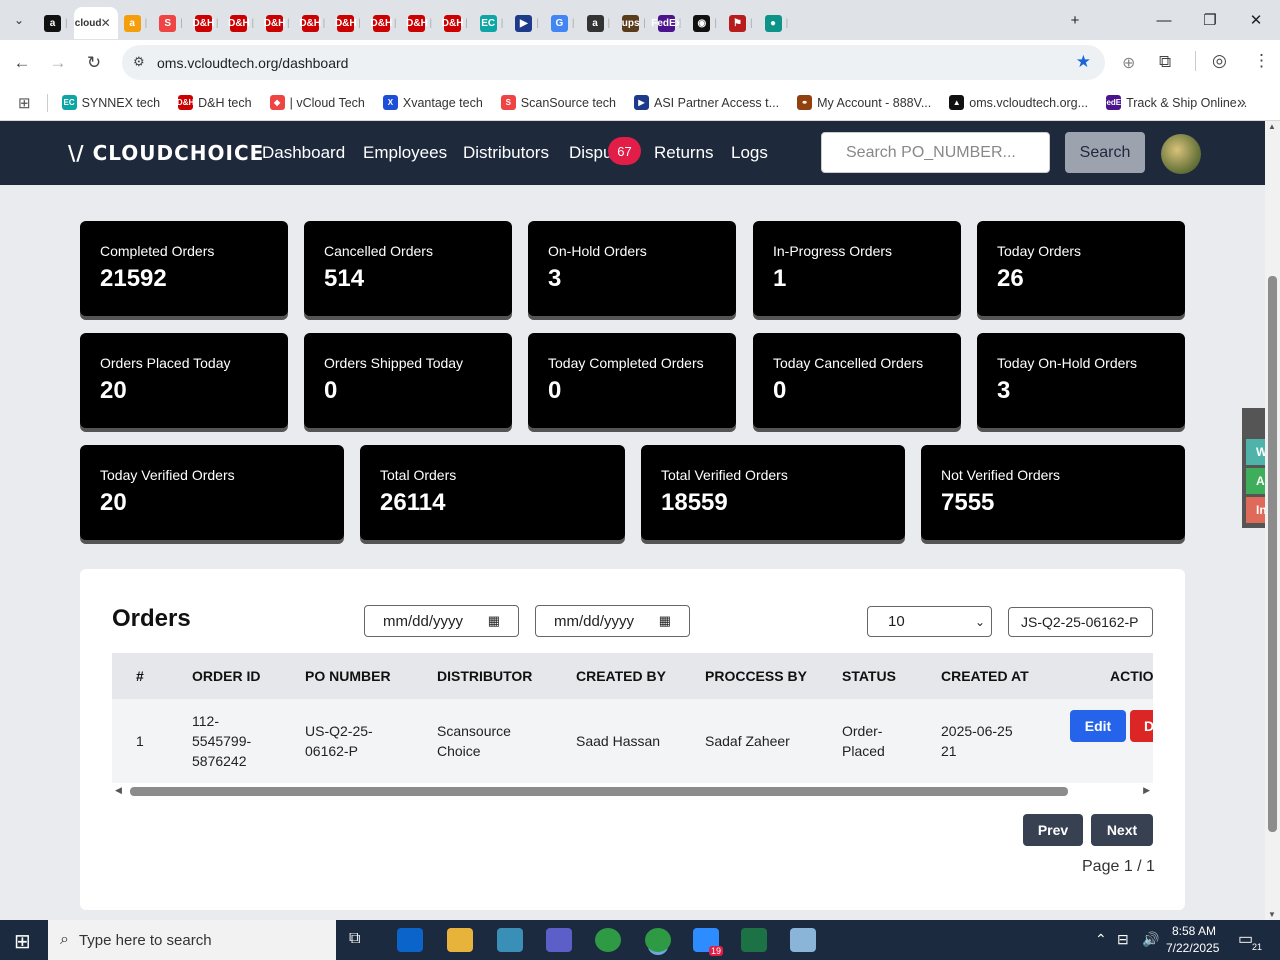 This screenshot has height=960, width=1280. I want to click on browser-tab: ups |, so click(634, 23).